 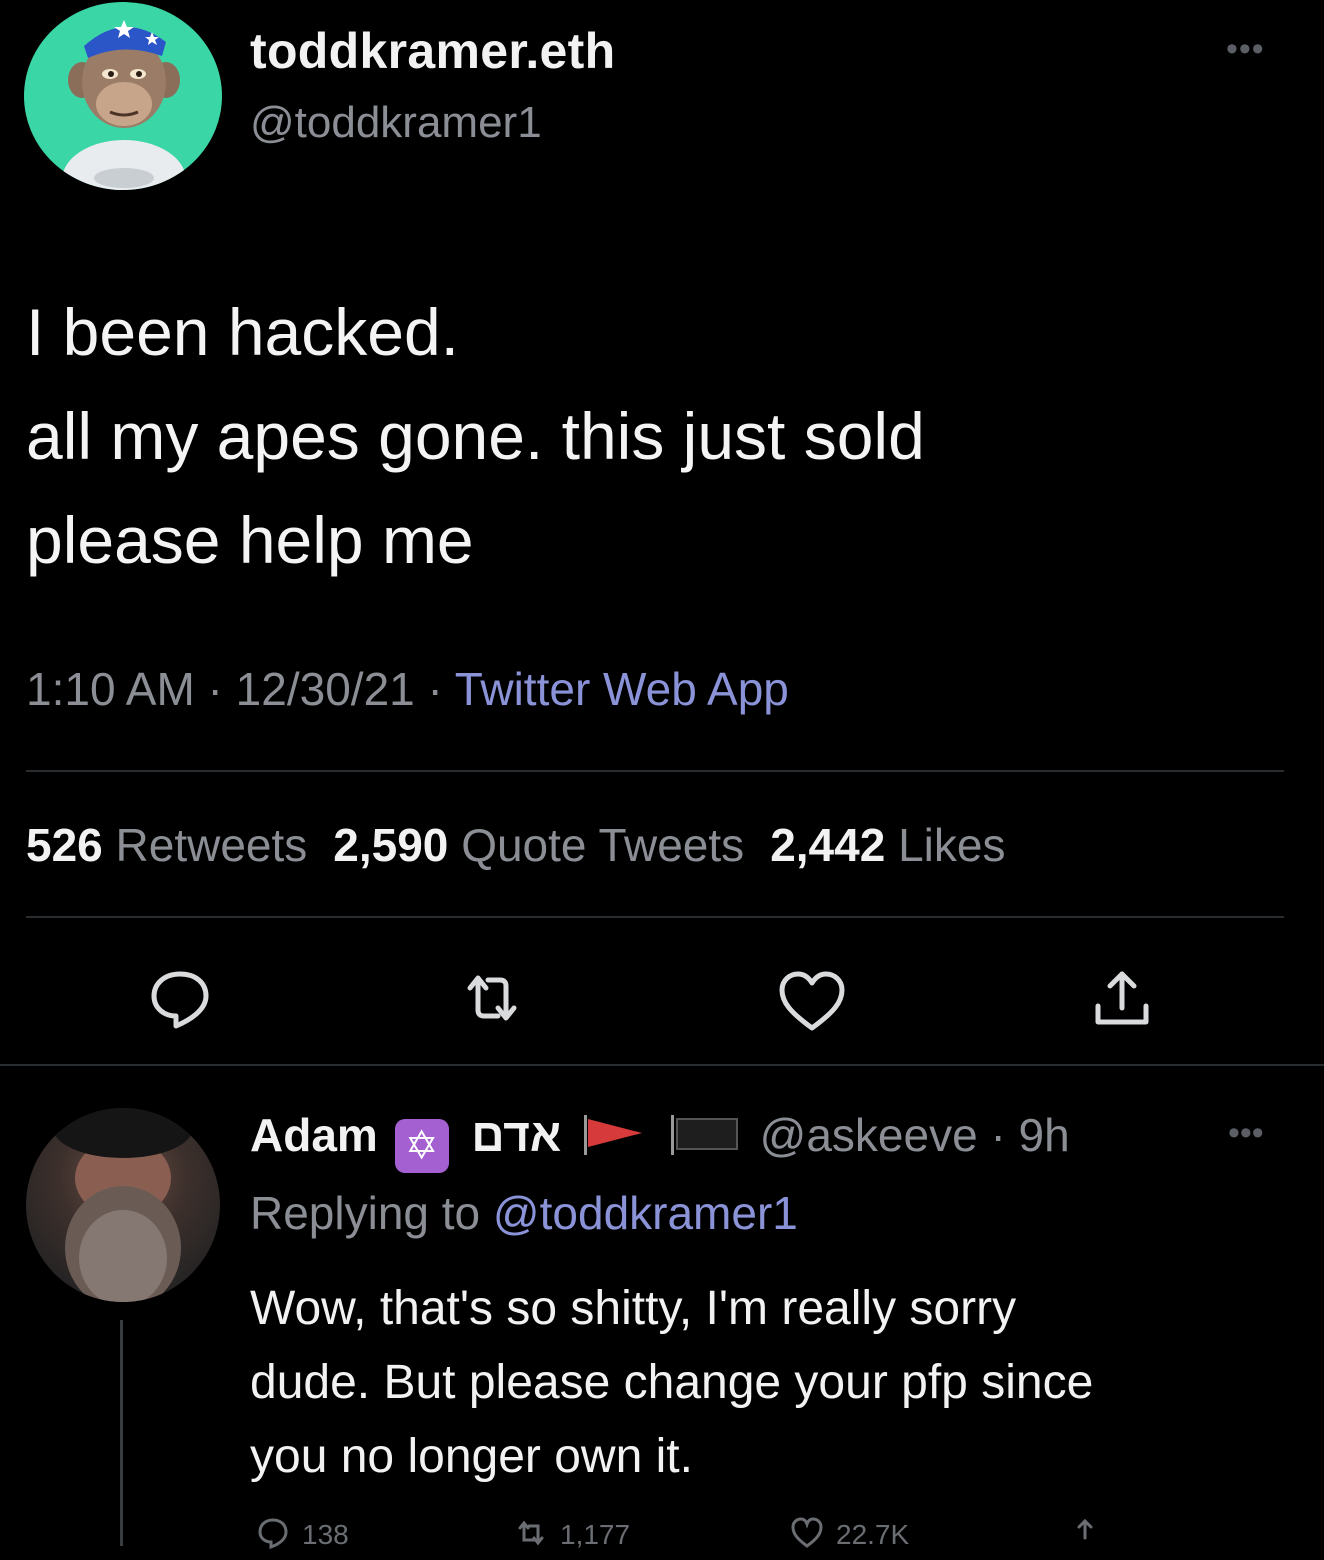 What do you see at coordinates (325, 689) in the screenshot?
I see `tweet-date: 12/30/21` at bounding box center [325, 689].